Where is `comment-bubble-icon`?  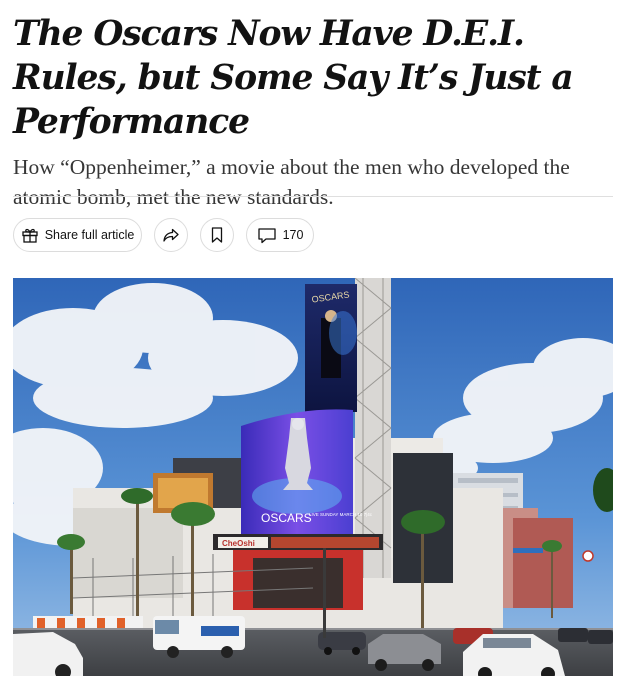 comment-bubble-icon is located at coordinates (267, 235).